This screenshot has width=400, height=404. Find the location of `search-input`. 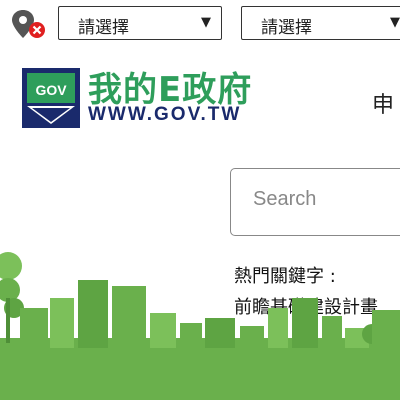

search-input is located at coordinates (325, 199).